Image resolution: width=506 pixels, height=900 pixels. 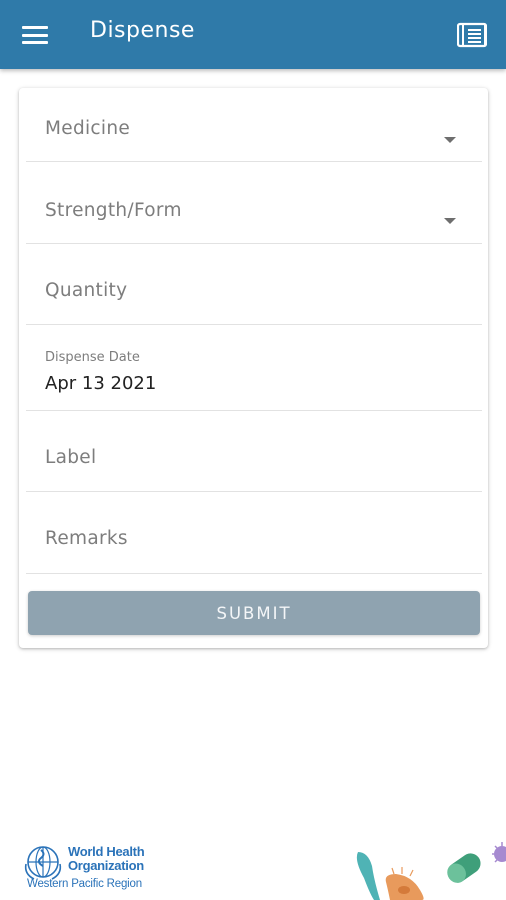 What do you see at coordinates (472, 35) in the screenshot?
I see `book-icon` at bounding box center [472, 35].